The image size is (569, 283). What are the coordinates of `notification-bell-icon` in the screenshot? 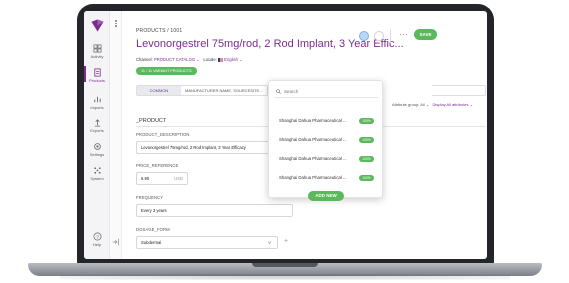 It's located at (379, 36).